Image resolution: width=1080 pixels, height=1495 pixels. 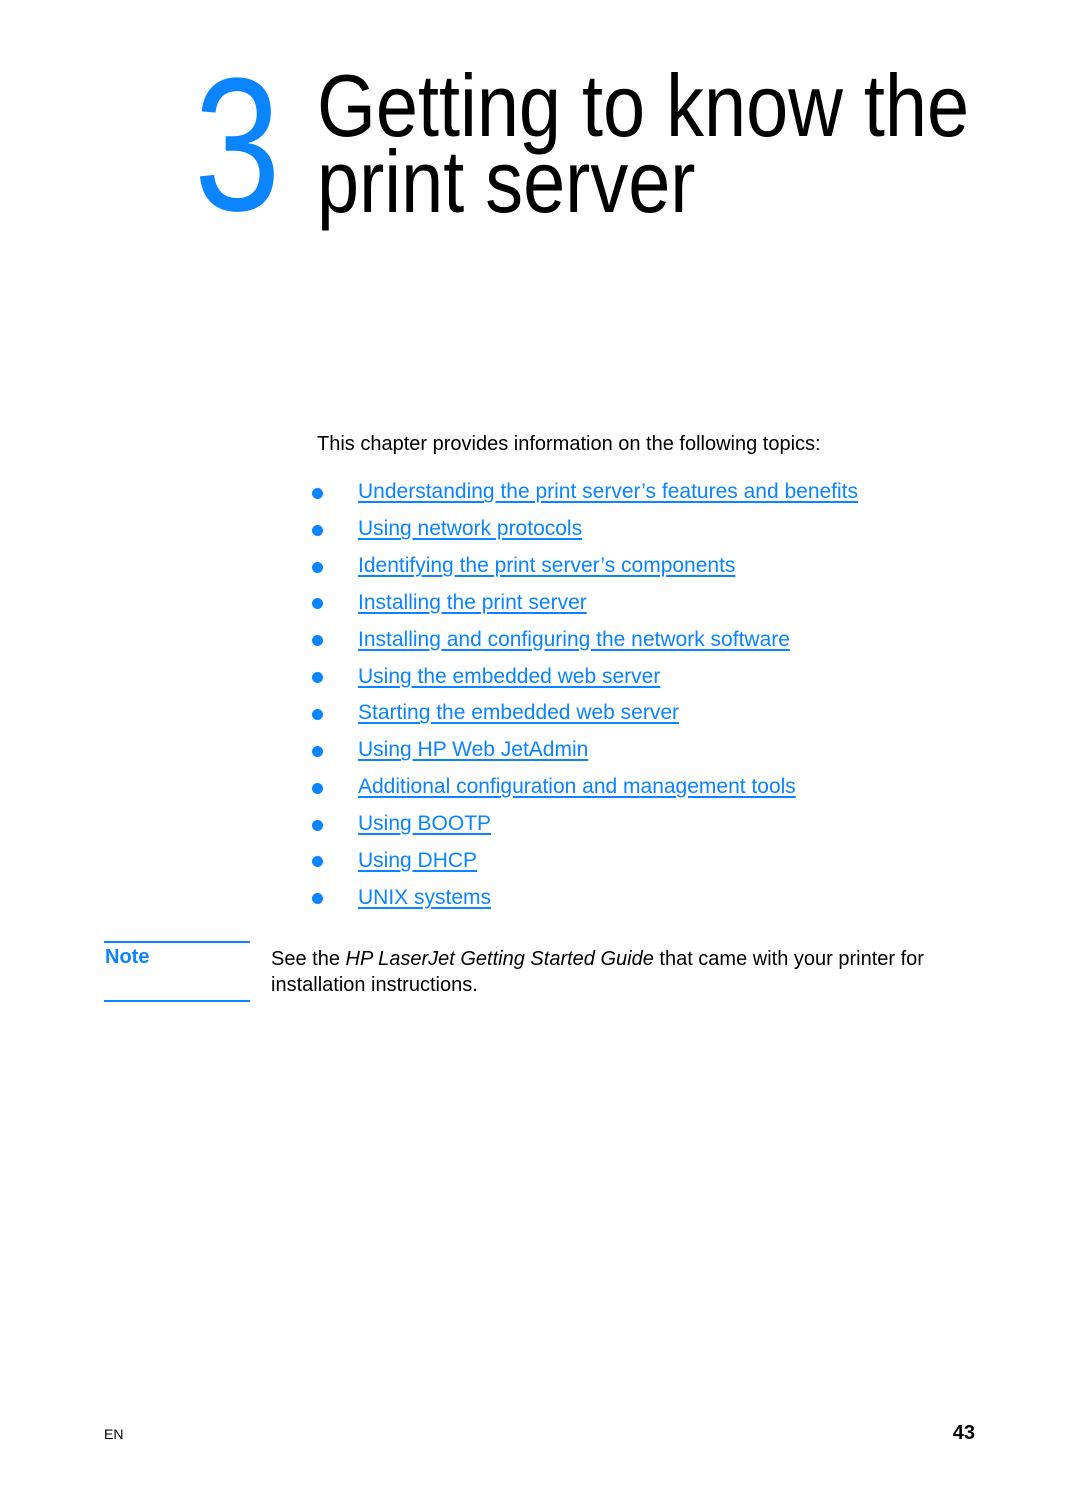 I want to click on topic-item: UNIX systems, so click(x=585, y=897).